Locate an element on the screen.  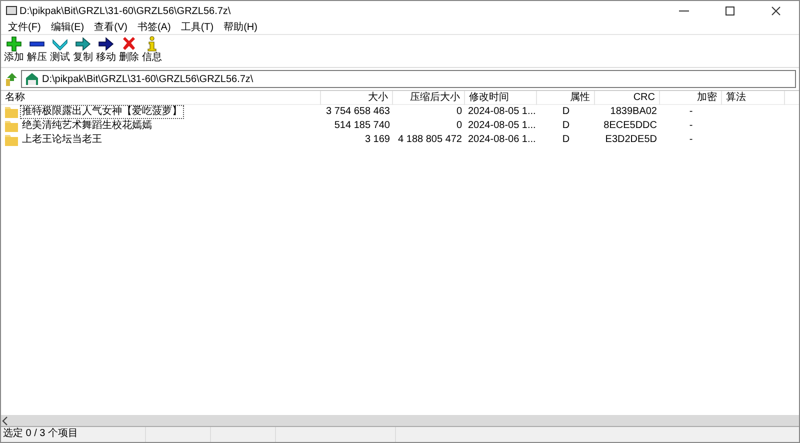
column-header: 属性 is located at coordinates (566, 98).